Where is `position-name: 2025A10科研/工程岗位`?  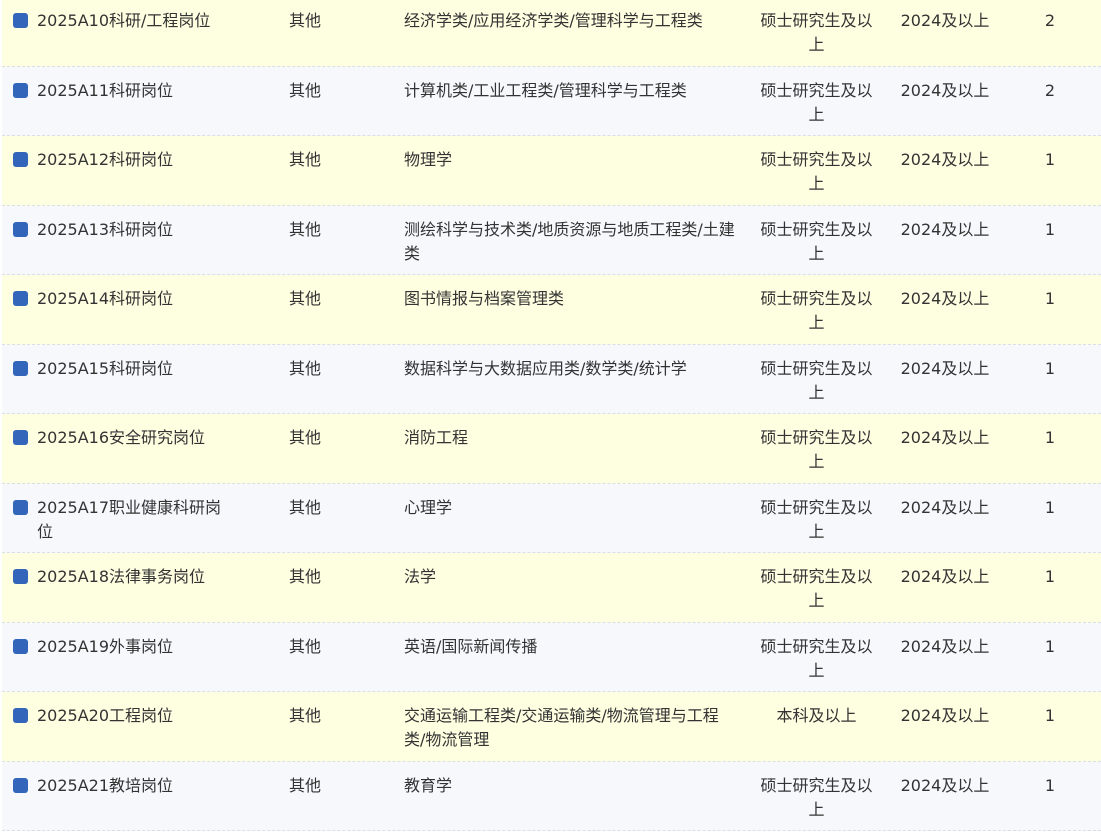 position-name: 2025A10科研/工程岗位 is located at coordinates (124, 20).